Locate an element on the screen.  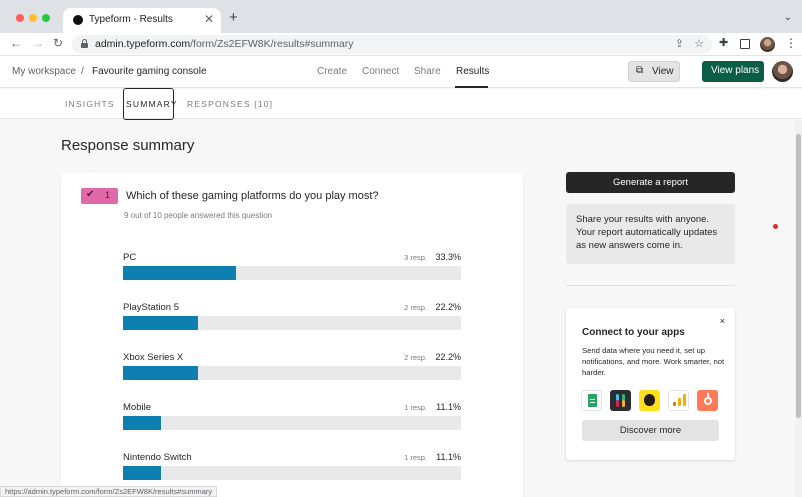
lock-icon is located at coordinates (84, 43).